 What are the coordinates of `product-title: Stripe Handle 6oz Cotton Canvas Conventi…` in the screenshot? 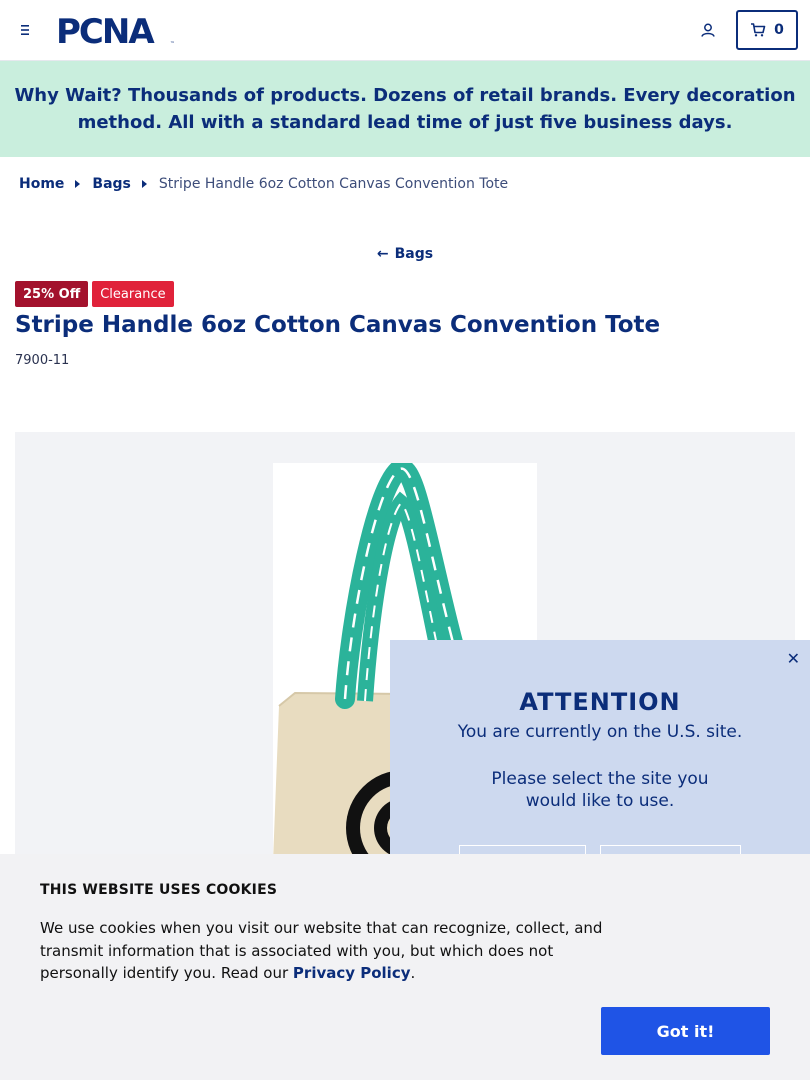 It's located at (338, 325).